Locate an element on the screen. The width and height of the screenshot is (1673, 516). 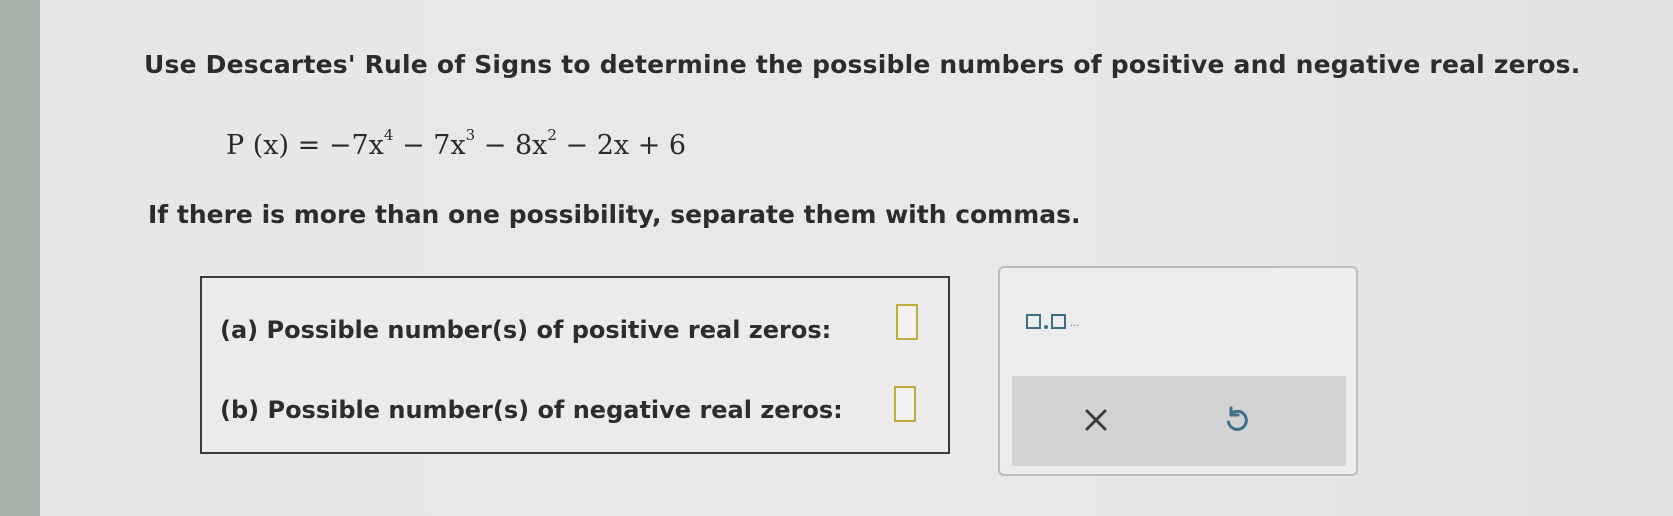
action-bar is located at coordinates (1179, 421).